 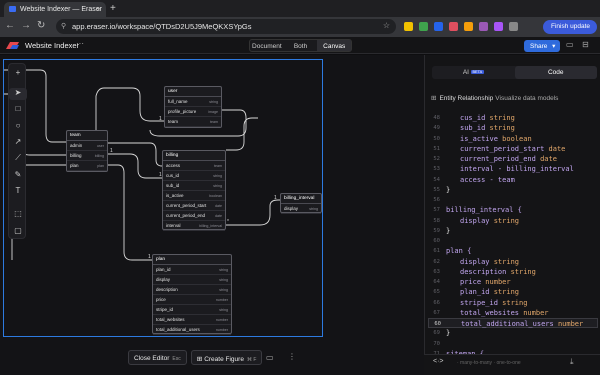 What do you see at coordinates (41, 25) in the screenshot?
I see `reload-icon: ↻` at bounding box center [41, 25].